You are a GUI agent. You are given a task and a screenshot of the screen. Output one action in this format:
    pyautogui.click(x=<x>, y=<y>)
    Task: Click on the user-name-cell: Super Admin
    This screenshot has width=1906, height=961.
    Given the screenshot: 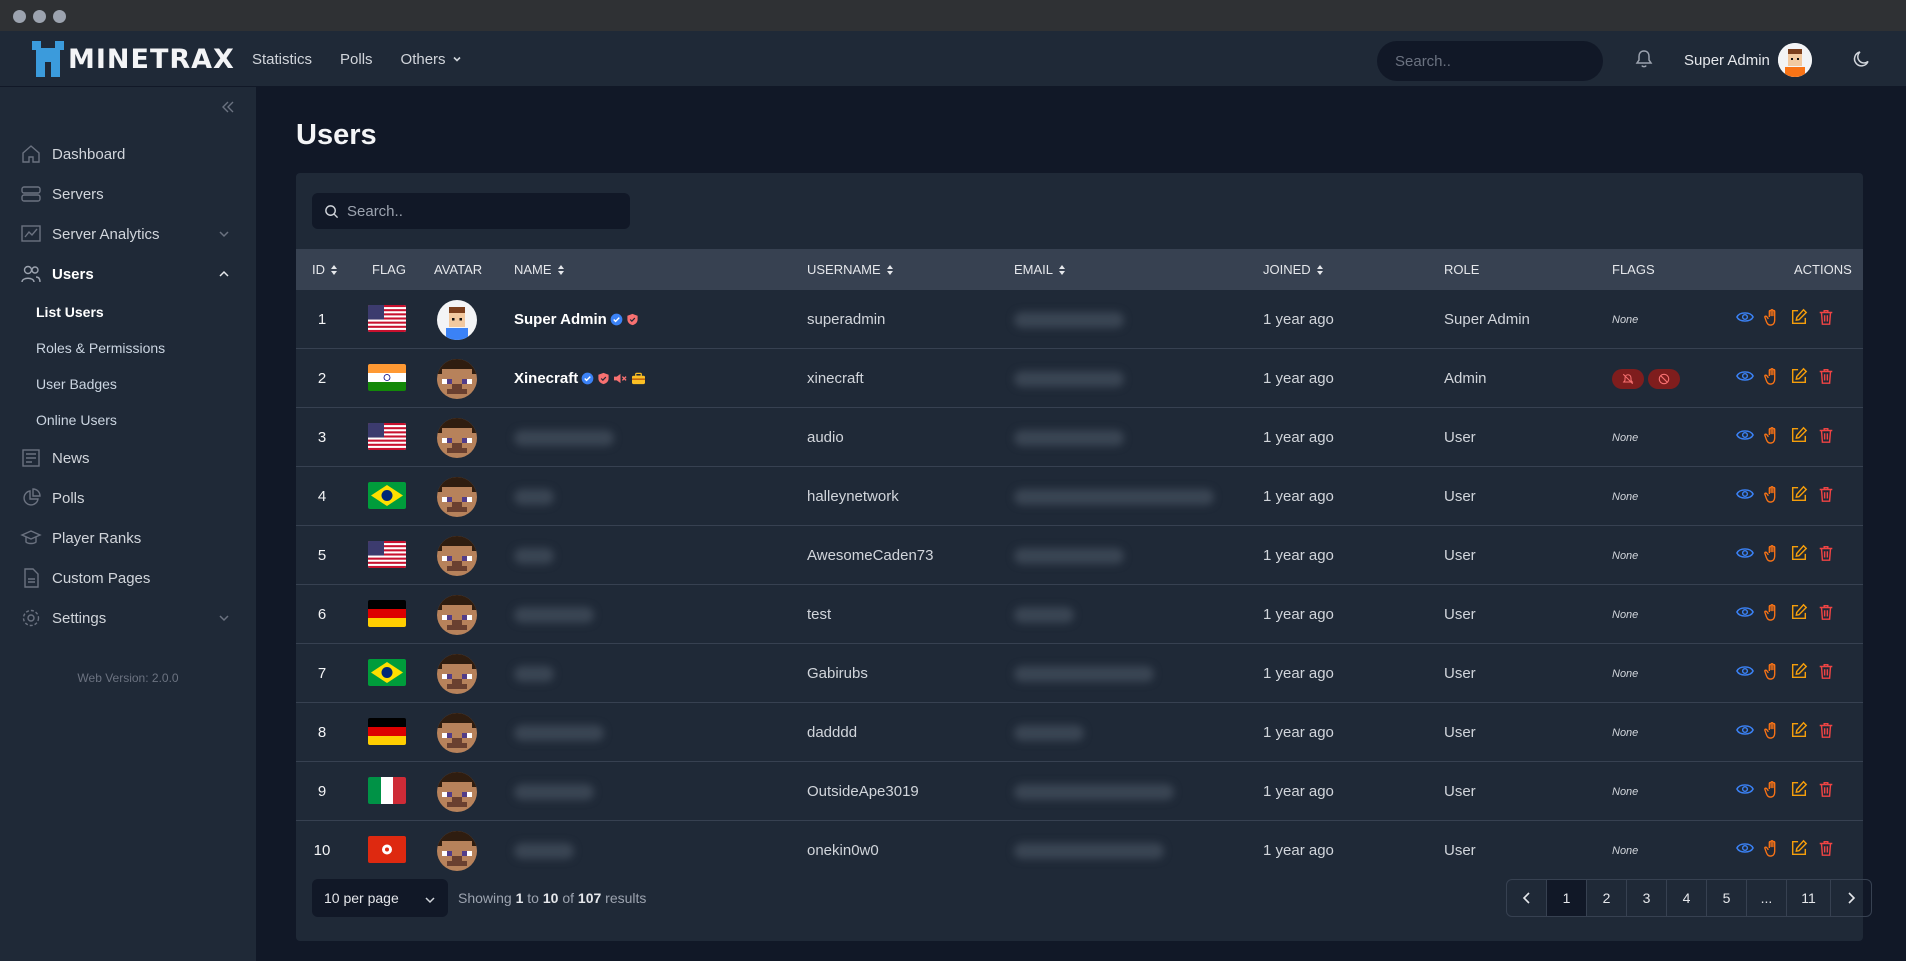 What is the action you would take?
    pyautogui.click(x=576, y=319)
    